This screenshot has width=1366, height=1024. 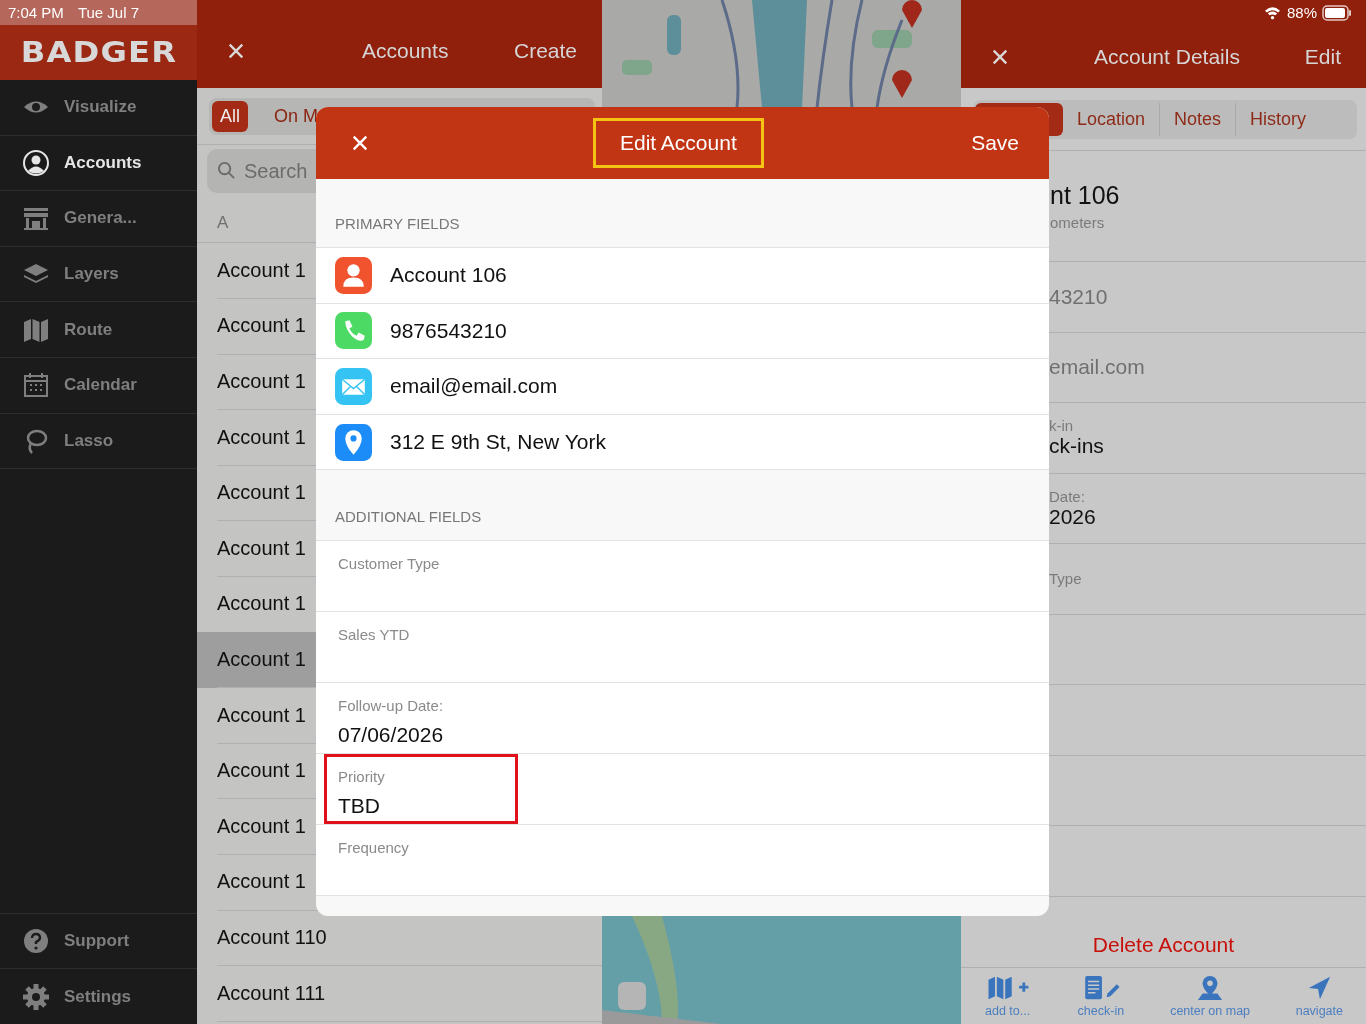 What do you see at coordinates (678, 143) in the screenshot?
I see `dialog-title: Edit Account` at bounding box center [678, 143].